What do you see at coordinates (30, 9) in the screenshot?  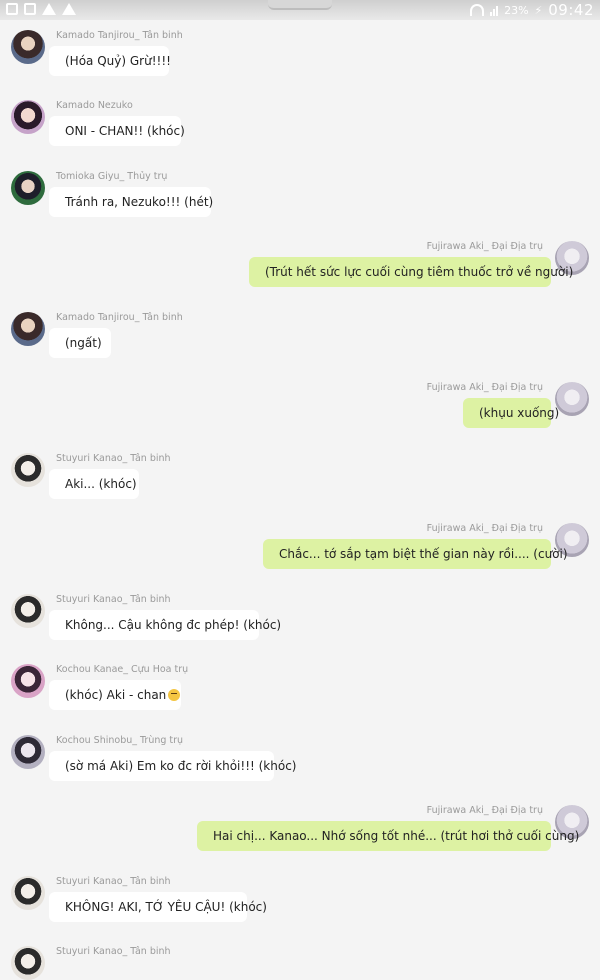 I see `image-icon` at bounding box center [30, 9].